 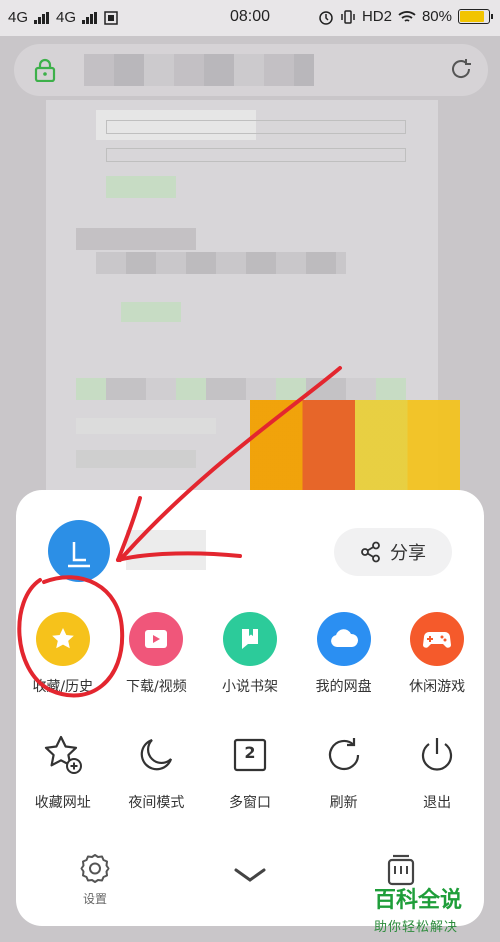 I want to click on menu-item-novel-shelf: 小说书架, so click(x=250, y=654).